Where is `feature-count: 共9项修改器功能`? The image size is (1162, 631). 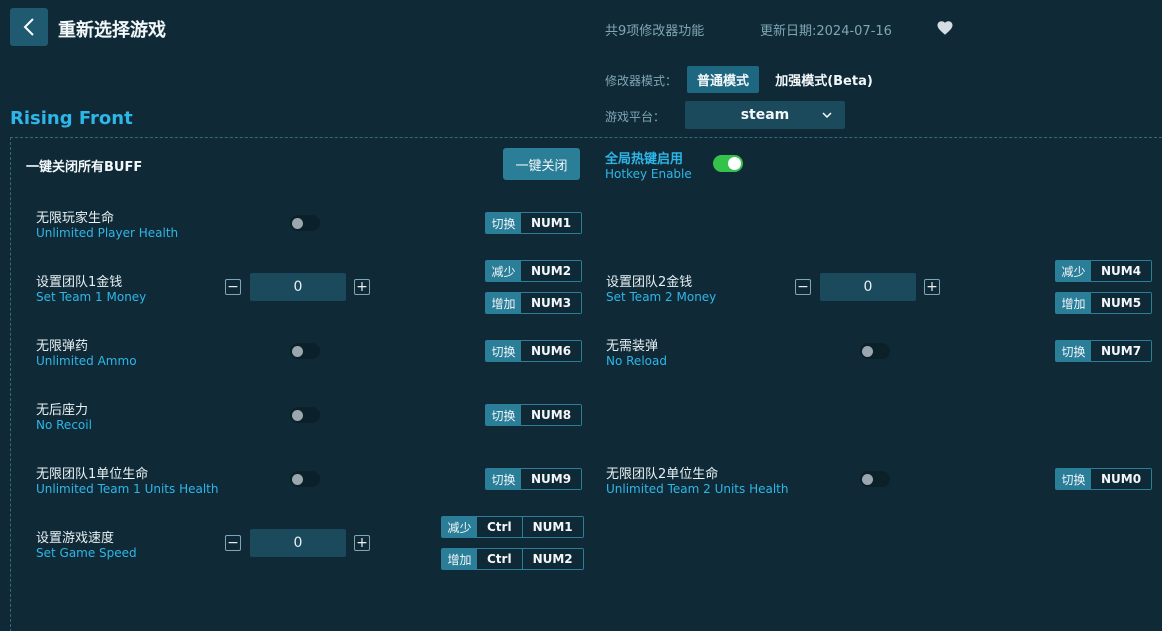 feature-count: 共9项修改器功能 is located at coordinates (655, 31).